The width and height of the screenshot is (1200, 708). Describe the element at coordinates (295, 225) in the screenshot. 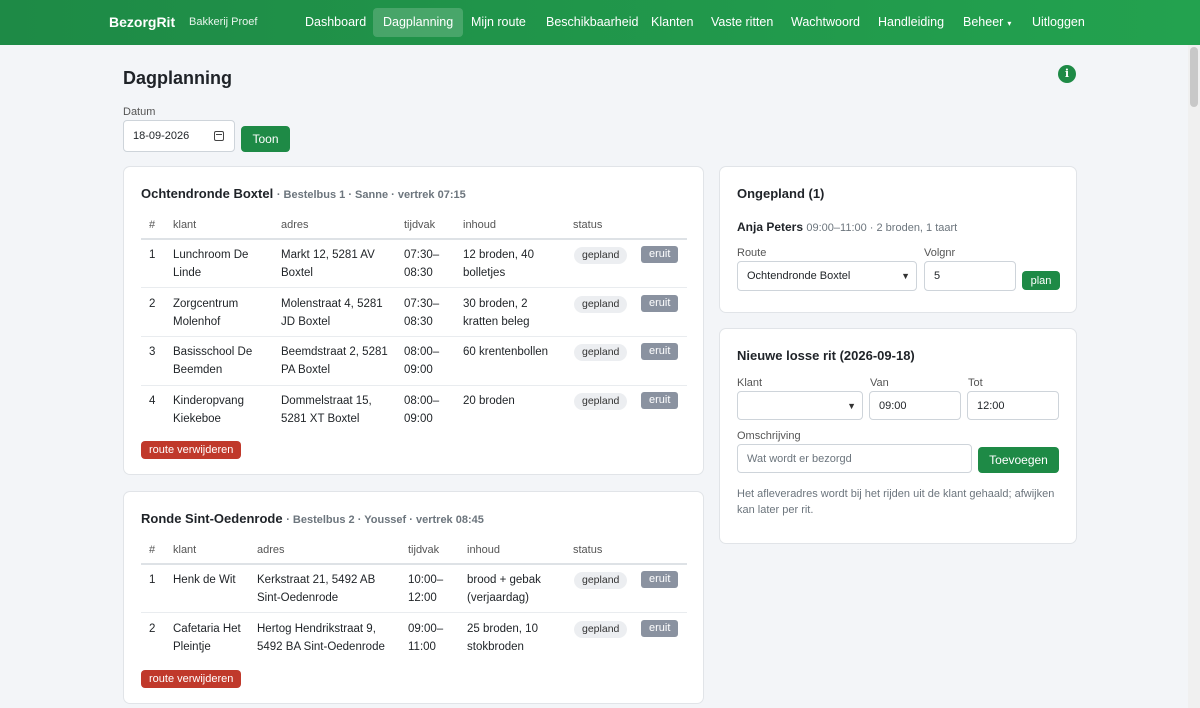

I see `col-header-adres: adres` at that location.